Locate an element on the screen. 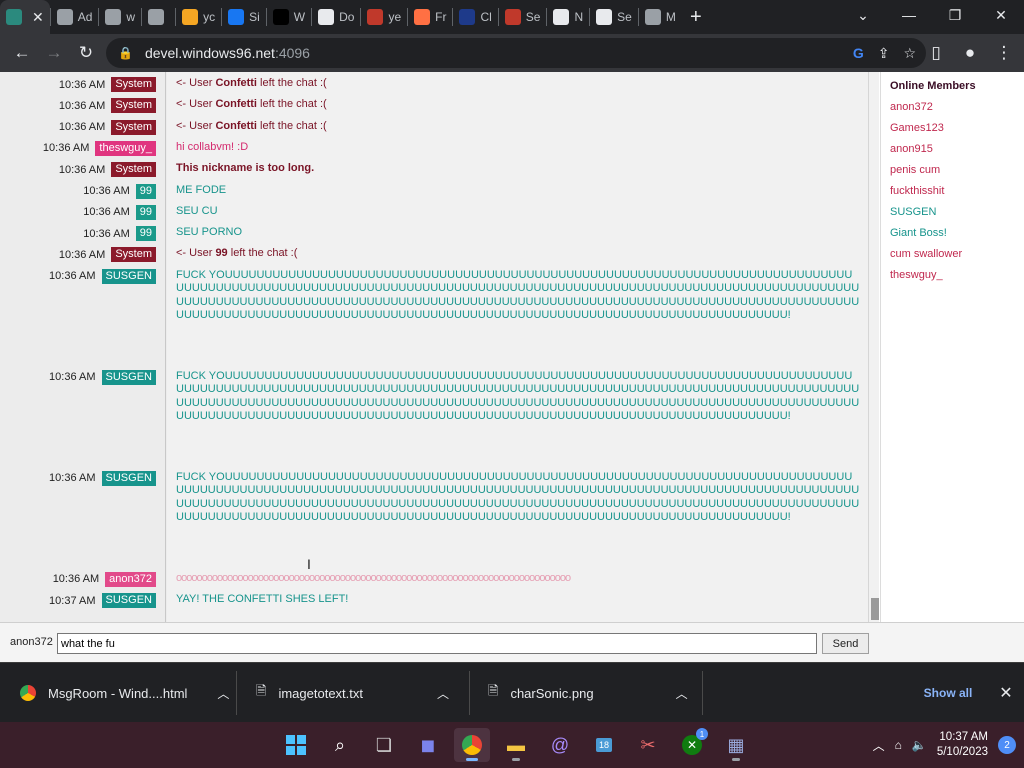  download-filename: charSonic.png is located at coordinates (552, 693).